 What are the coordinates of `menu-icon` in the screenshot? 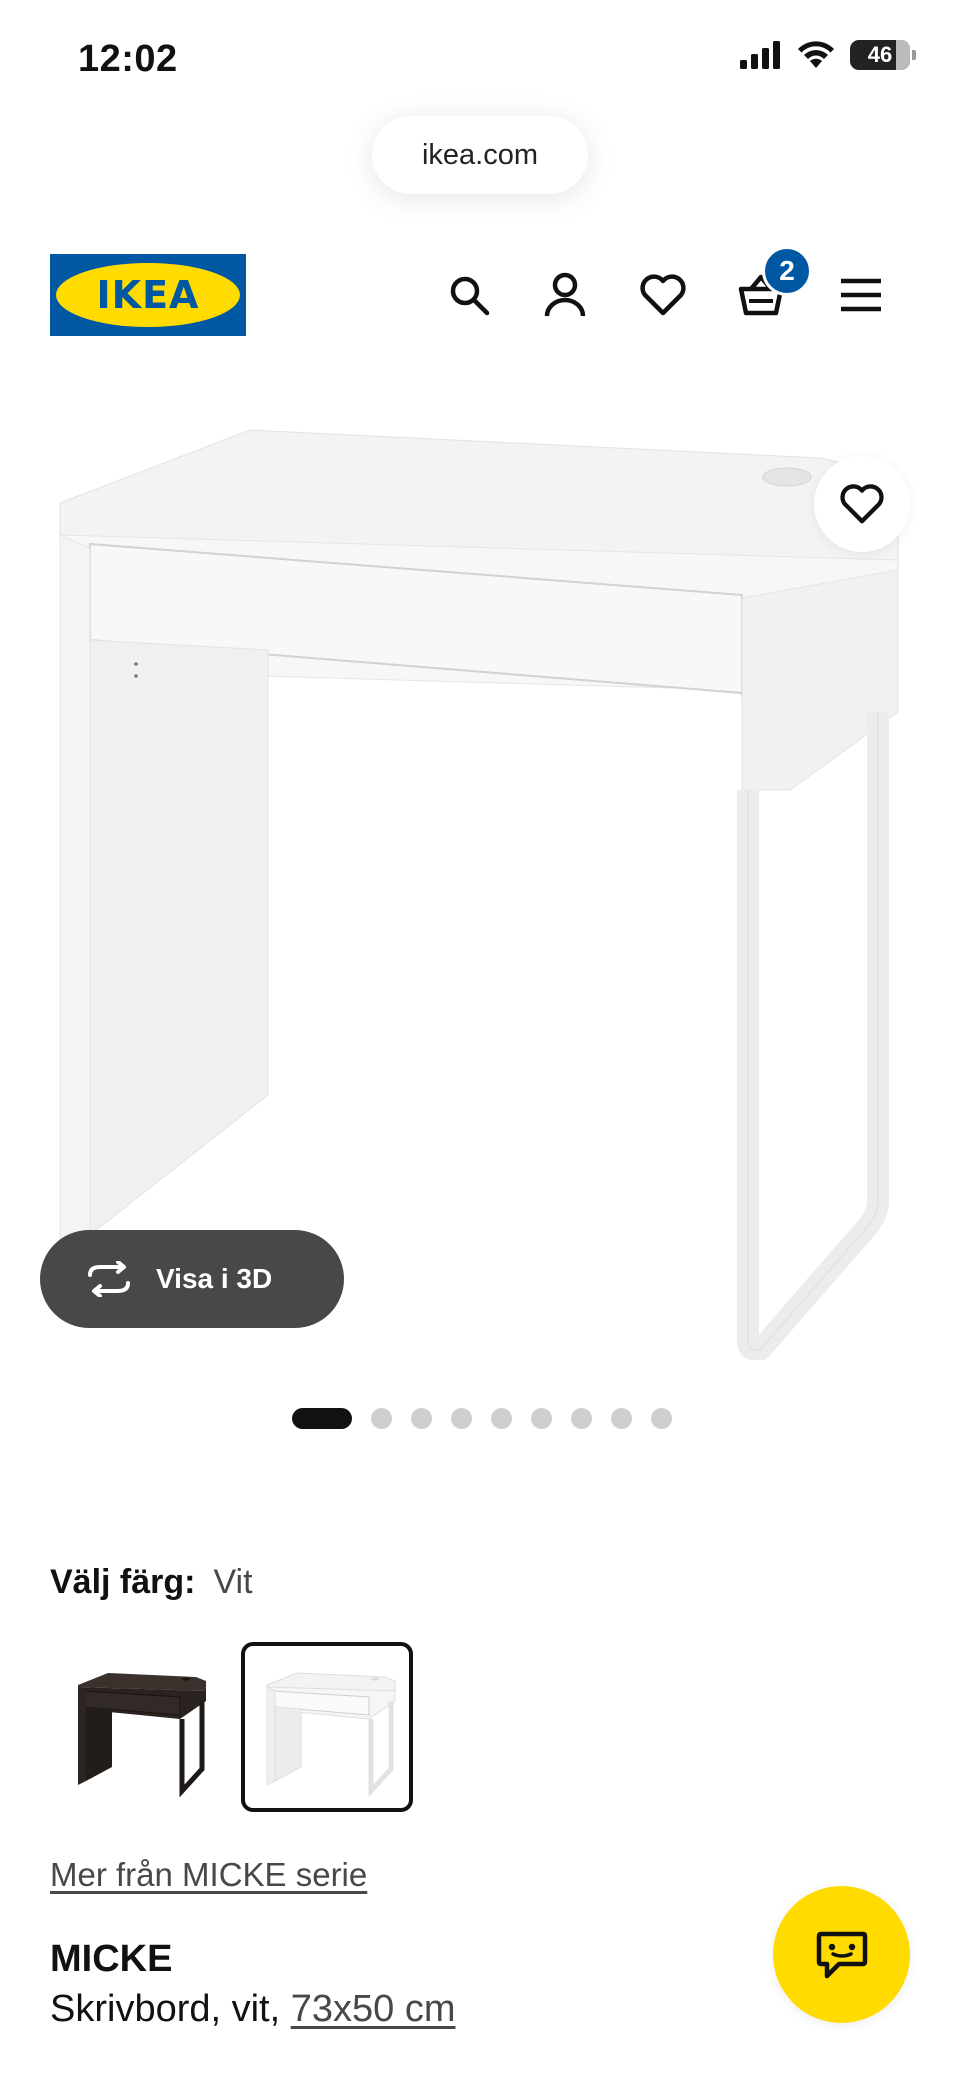 It's located at (861, 295).